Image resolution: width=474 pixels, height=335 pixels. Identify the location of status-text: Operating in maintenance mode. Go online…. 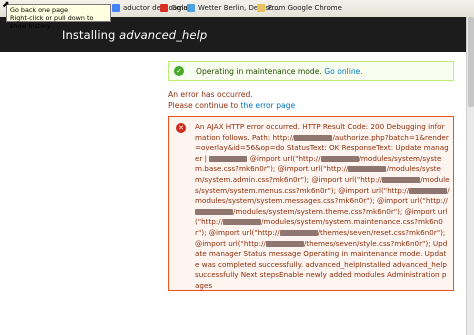
(279, 71).